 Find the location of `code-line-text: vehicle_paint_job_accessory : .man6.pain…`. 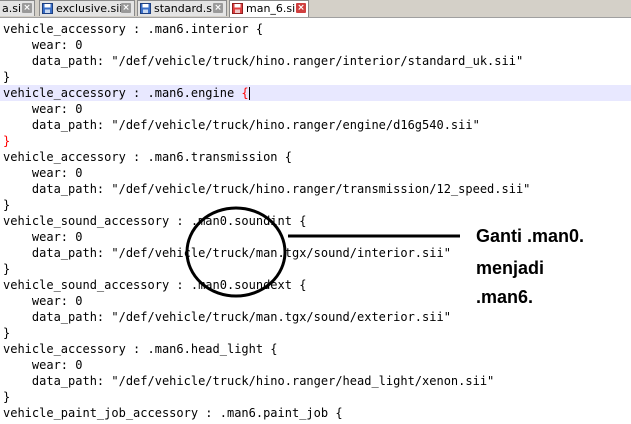

code-line-text: vehicle_paint_job_accessory : .man6.pain… is located at coordinates (173, 413).